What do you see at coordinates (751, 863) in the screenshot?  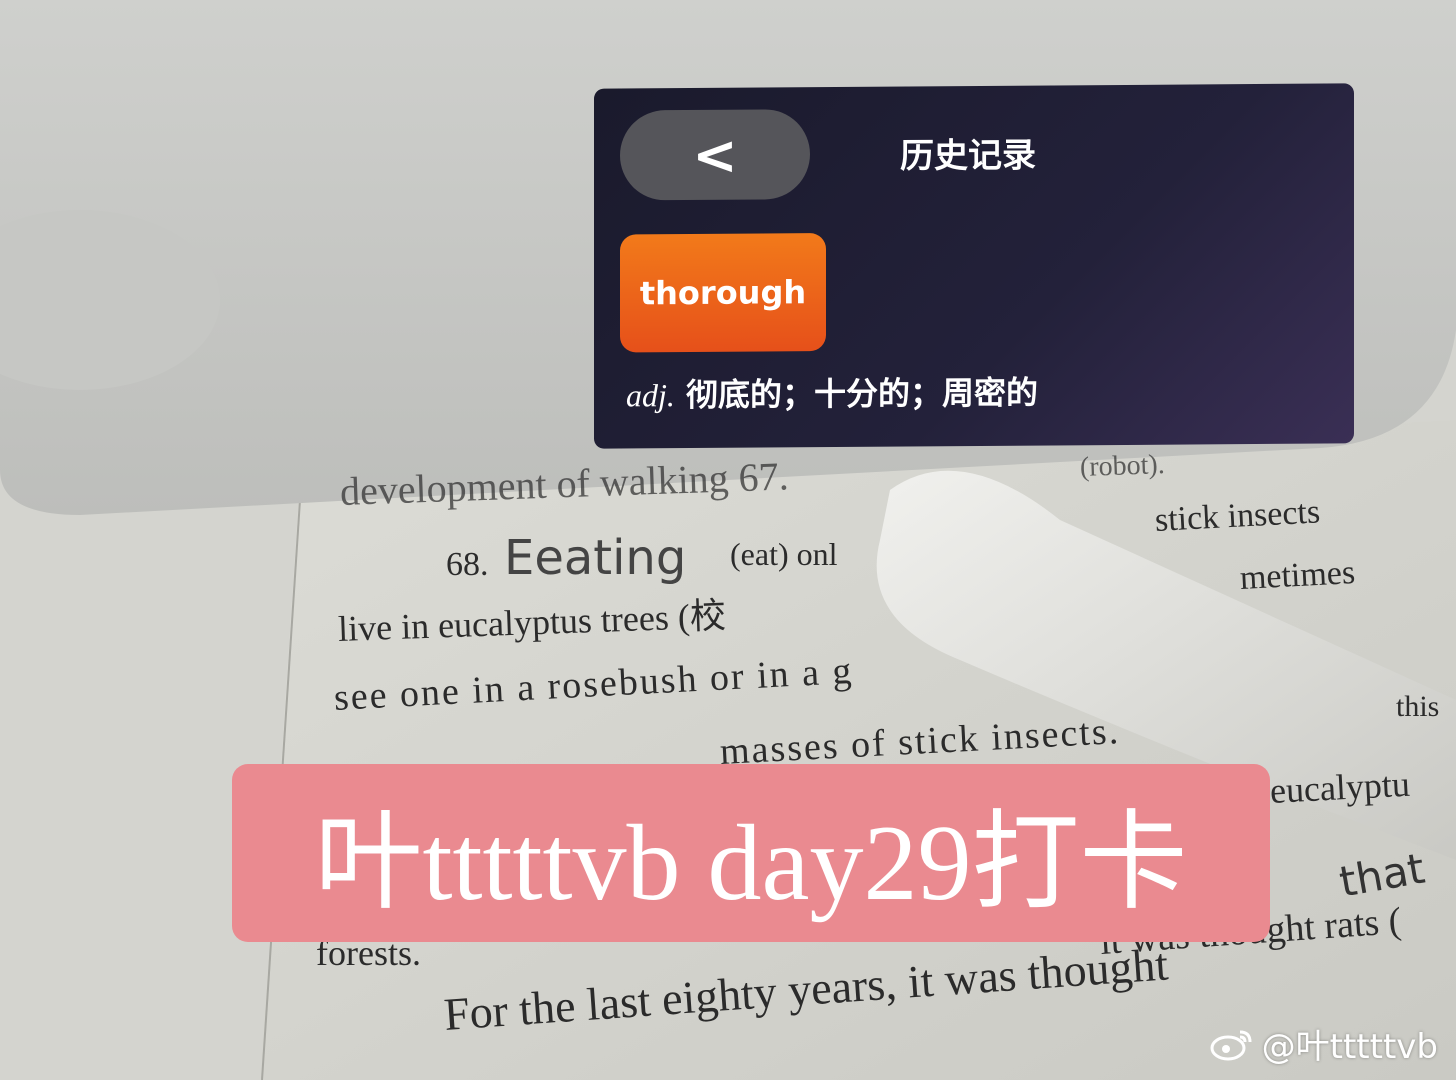 I see `checkin-banner-text: 叶tttttvb day29打卡` at bounding box center [751, 863].